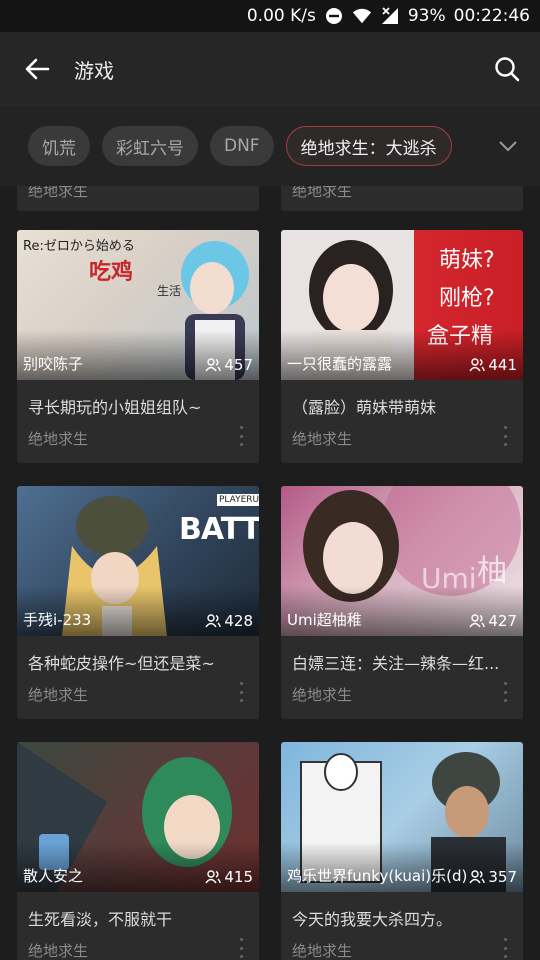 This screenshot has height=960, width=540. Describe the element at coordinates (362, 16) in the screenshot. I see `wifi-icon` at that location.